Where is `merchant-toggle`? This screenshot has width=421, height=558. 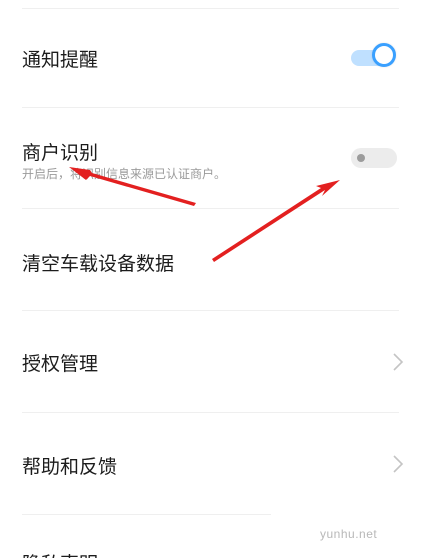
merchant-toggle is located at coordinates (375, 159).